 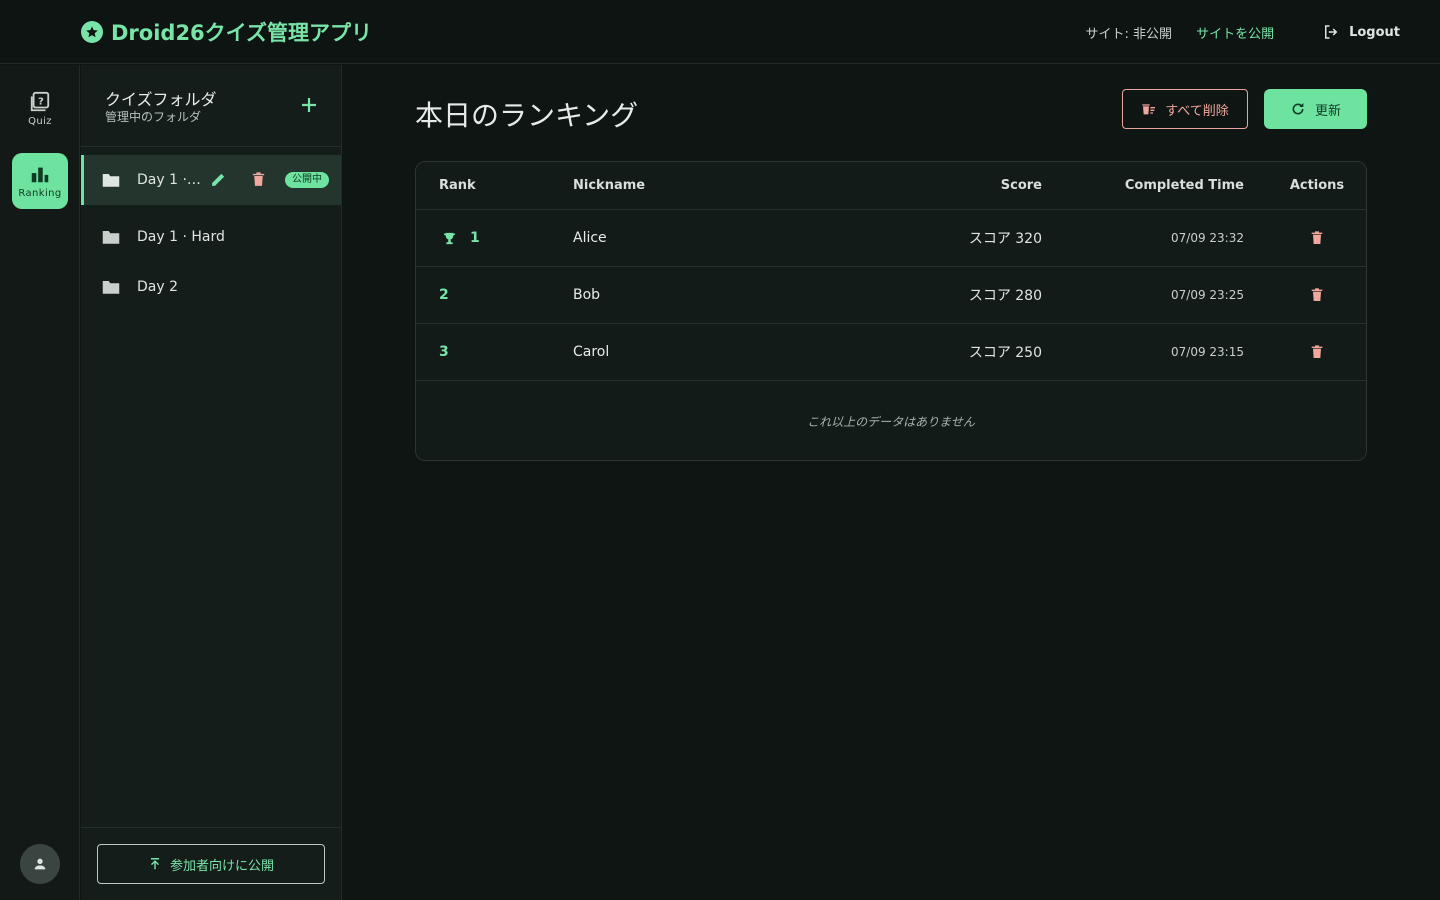 What do you see at coordinates (891, 295) in the screenshot?
I see `table-row: 2 Bob スコア 280 07/09 23:25` at bounding box center [891, 295].